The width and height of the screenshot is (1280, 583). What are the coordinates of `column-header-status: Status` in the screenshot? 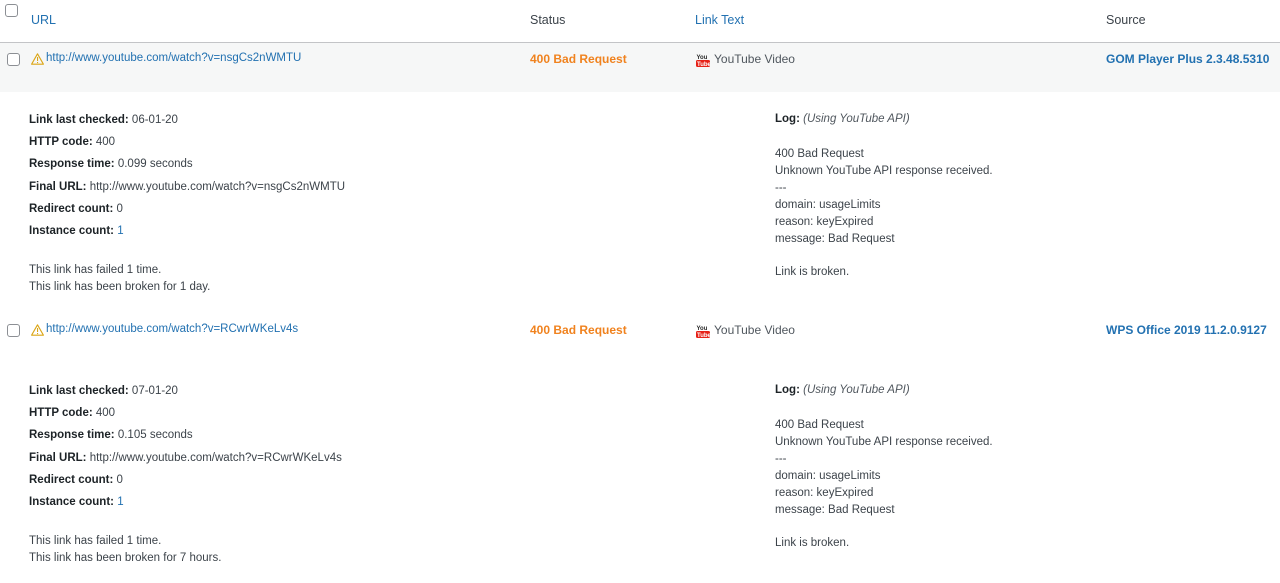 It's located at (548, 20).